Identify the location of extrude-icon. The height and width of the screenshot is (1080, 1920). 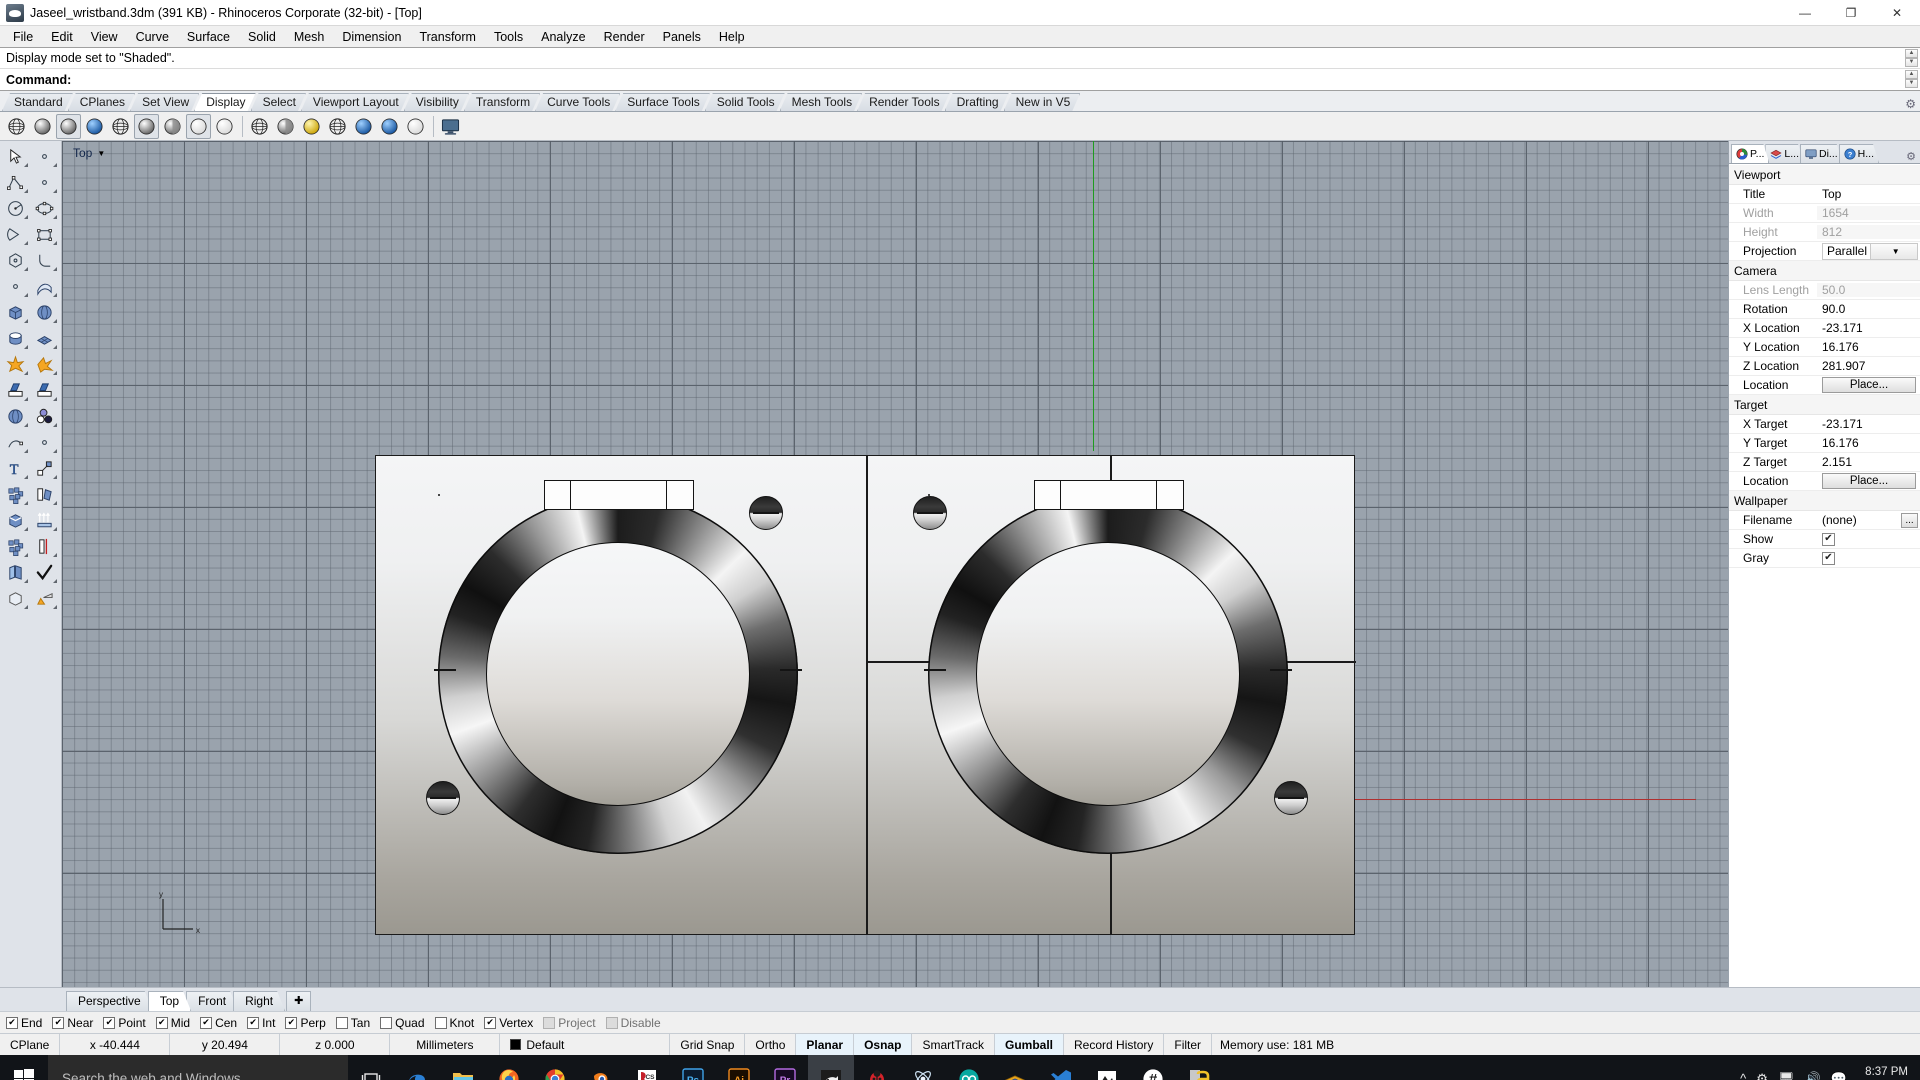
(44, 520).